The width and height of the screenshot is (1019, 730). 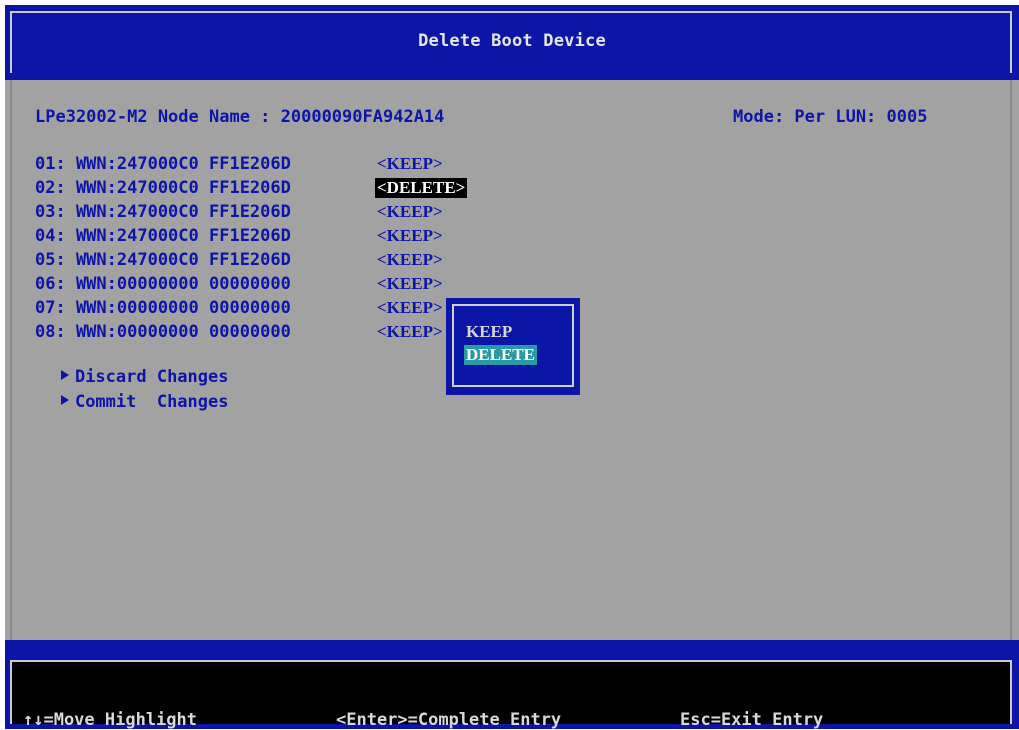 I want to click on mode-label: Mode: Per LUN: 0005, so click(x=830, y=117).